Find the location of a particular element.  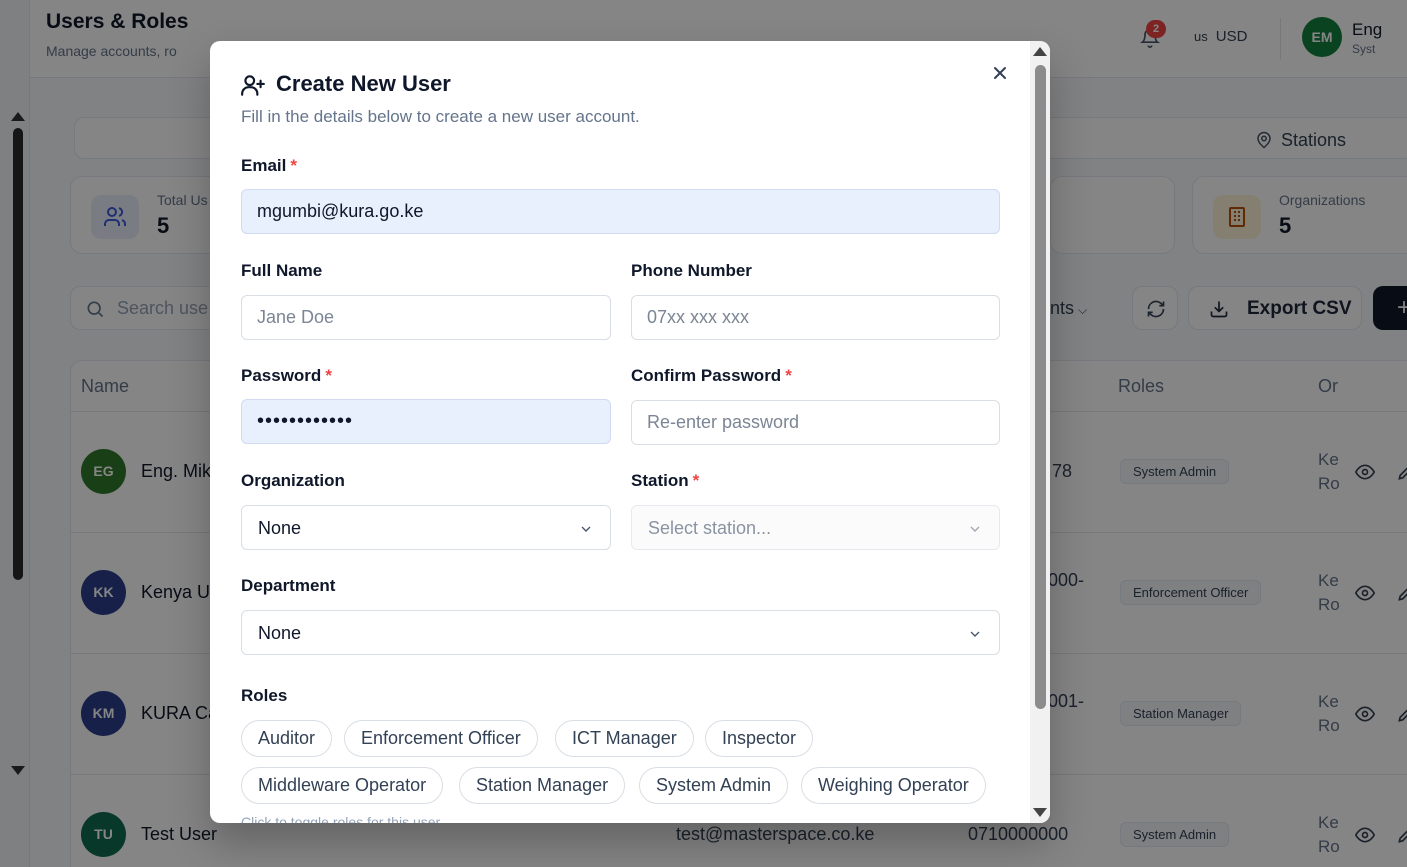

department-select: None is located at coordinates (620, 632).